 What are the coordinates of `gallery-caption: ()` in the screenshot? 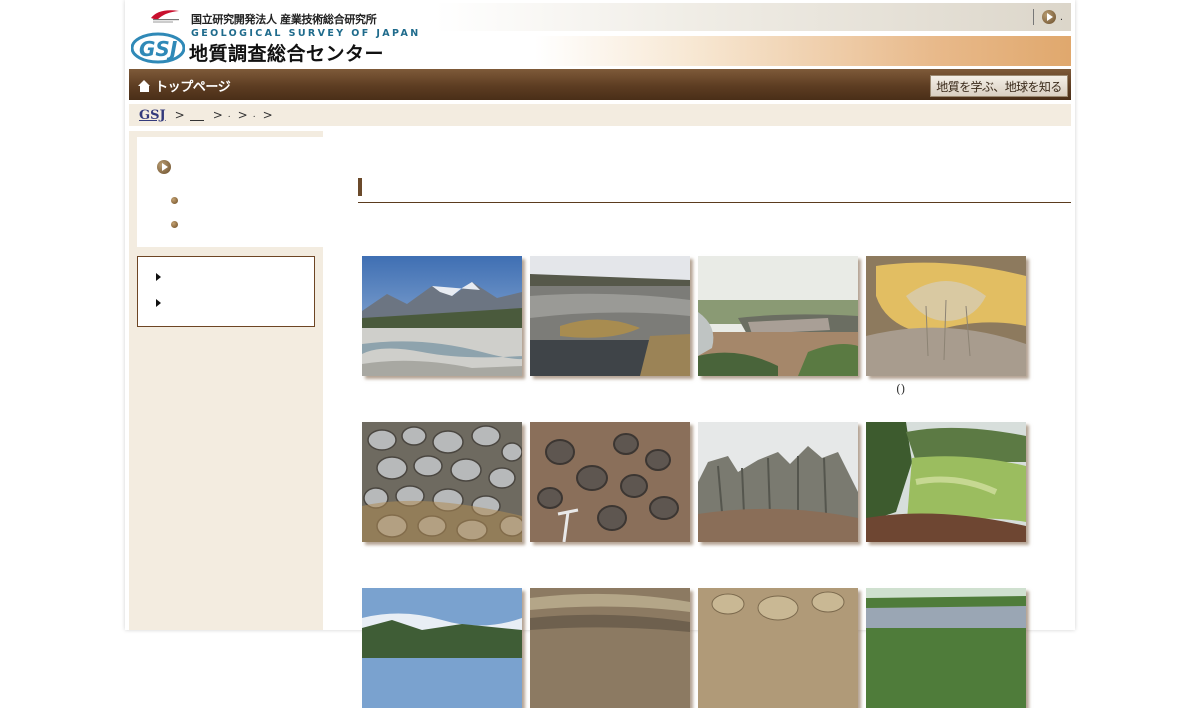 It's located at (901, 389).